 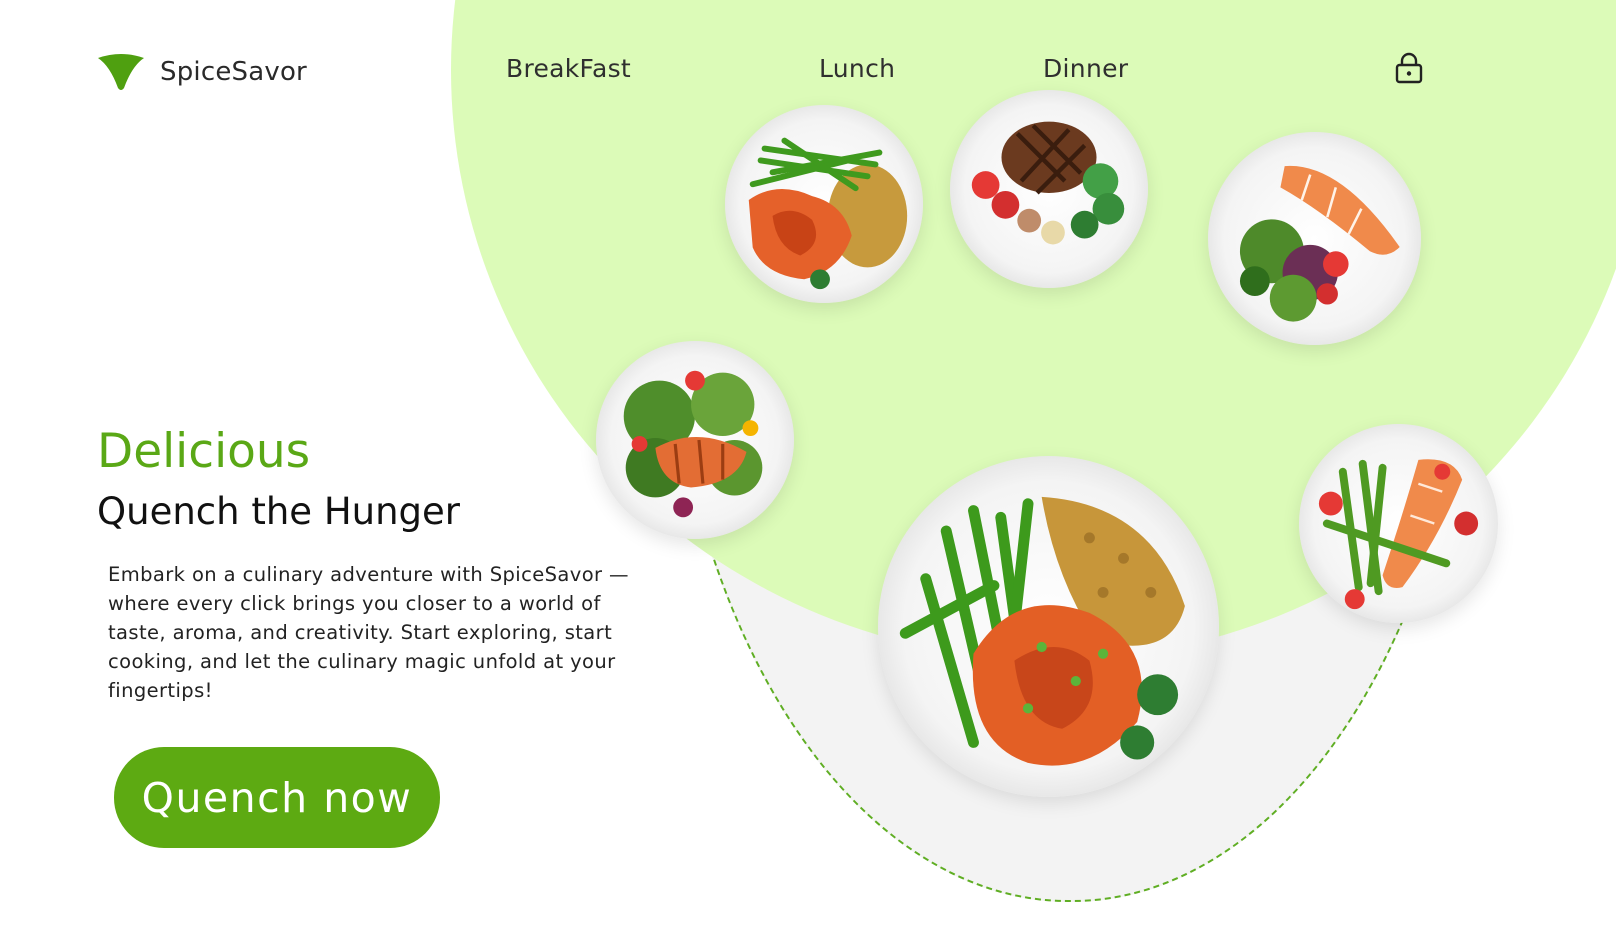 I want to click on hero-eyebrow: Delicious, so click(x=204, y=451).